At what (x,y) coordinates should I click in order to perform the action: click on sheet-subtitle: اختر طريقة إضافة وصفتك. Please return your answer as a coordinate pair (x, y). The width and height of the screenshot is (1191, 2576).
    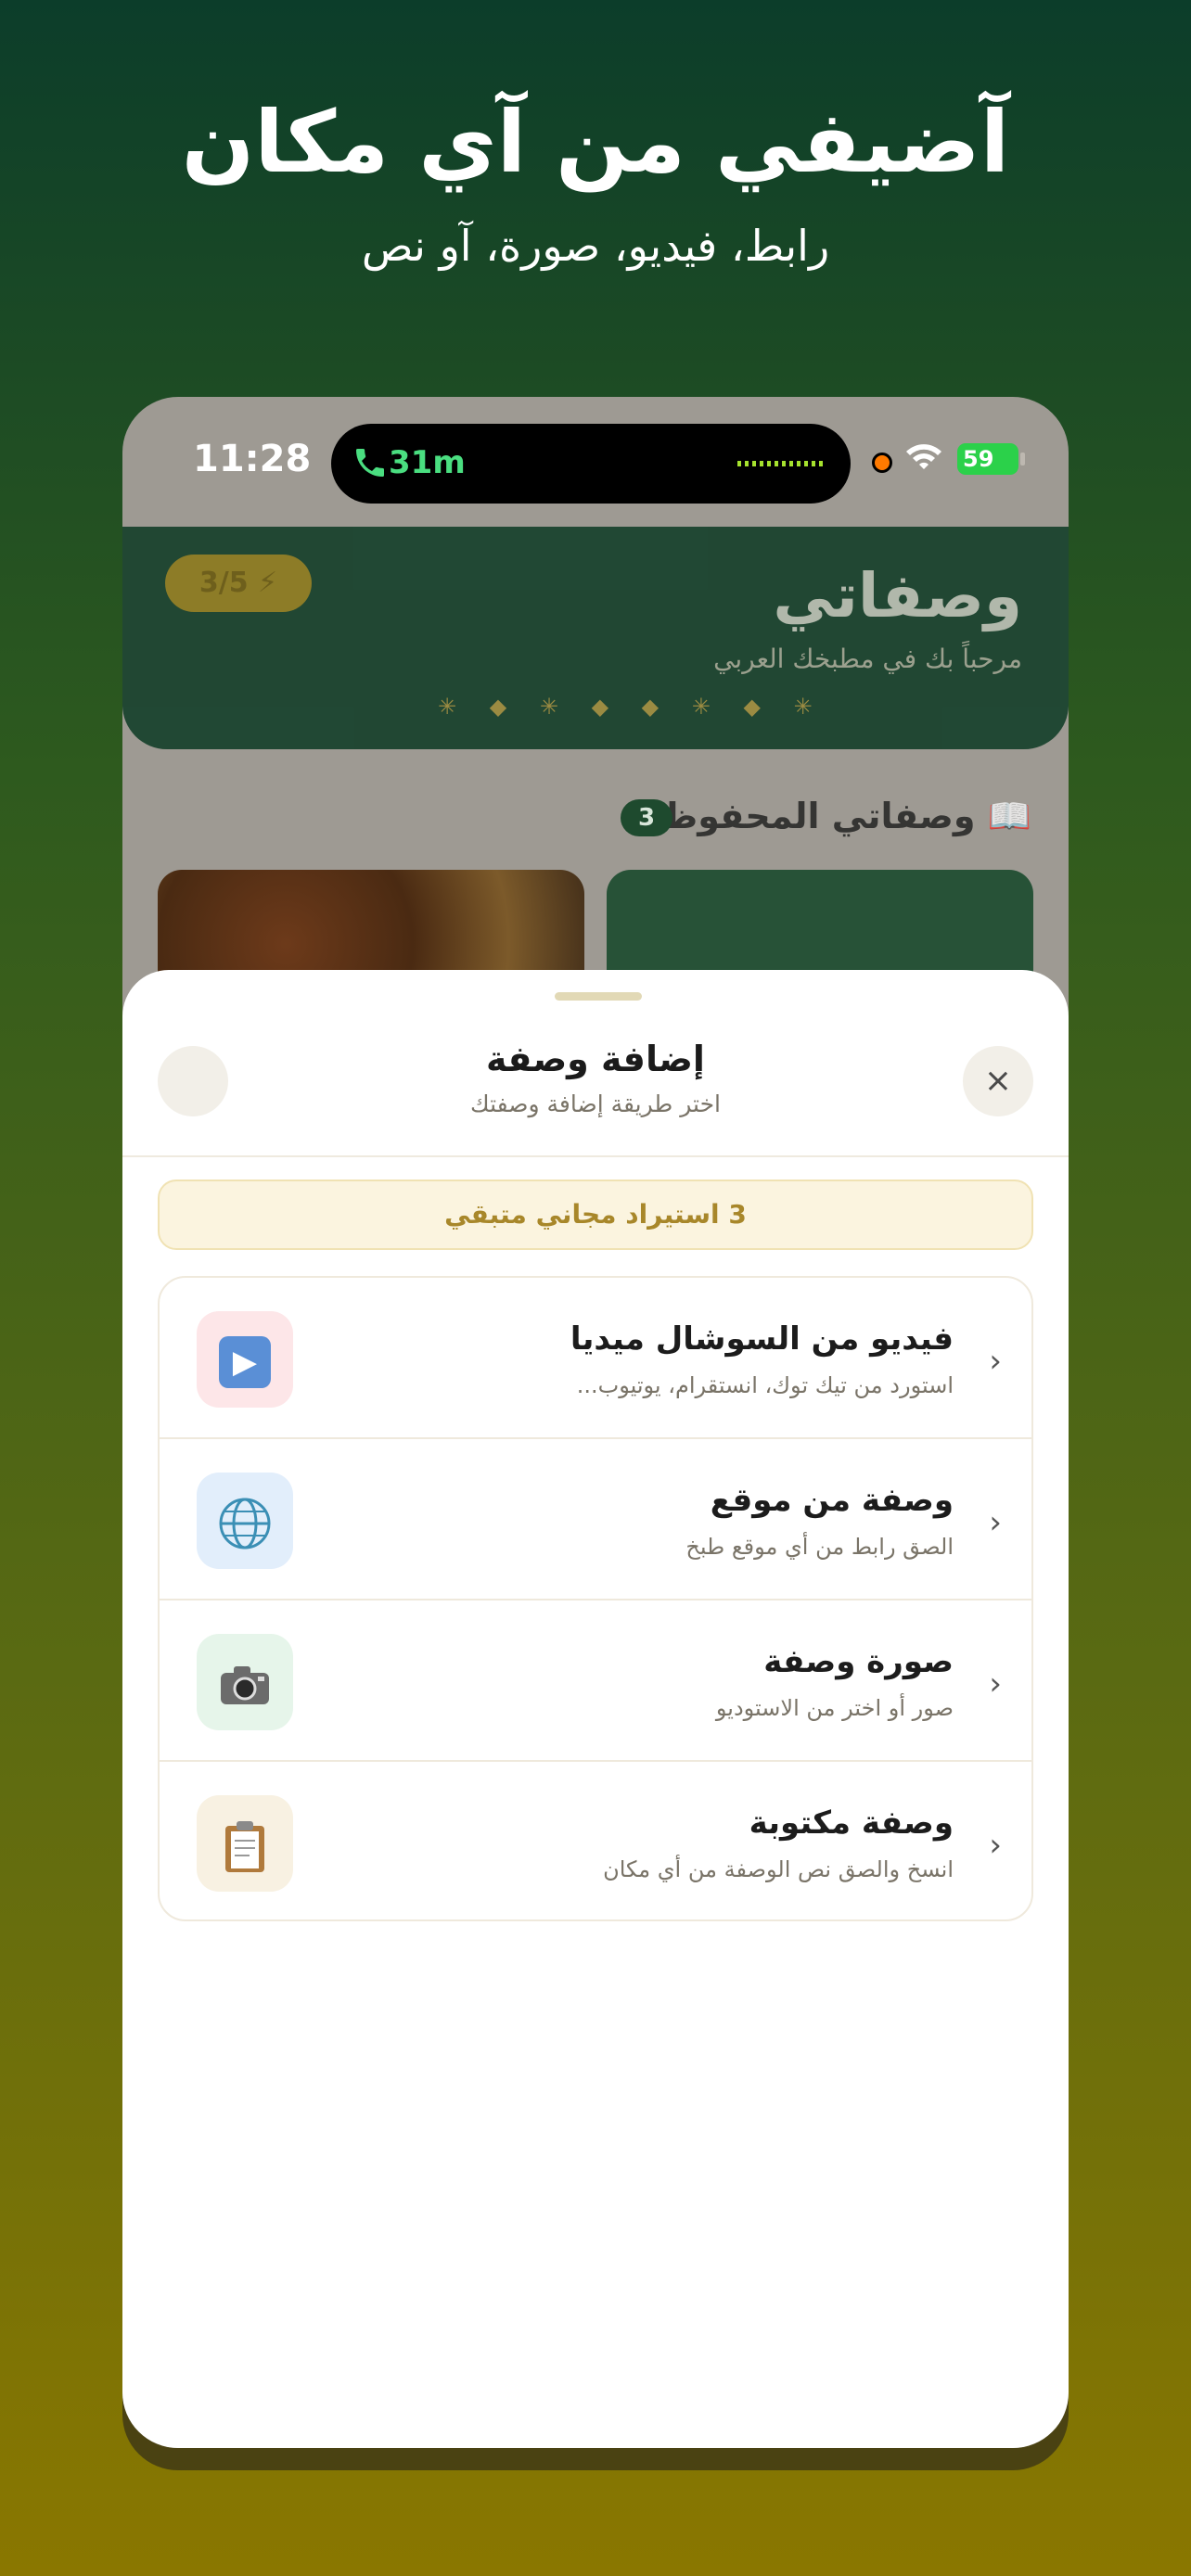
    Looking at the image, I should click on (595, 1103).